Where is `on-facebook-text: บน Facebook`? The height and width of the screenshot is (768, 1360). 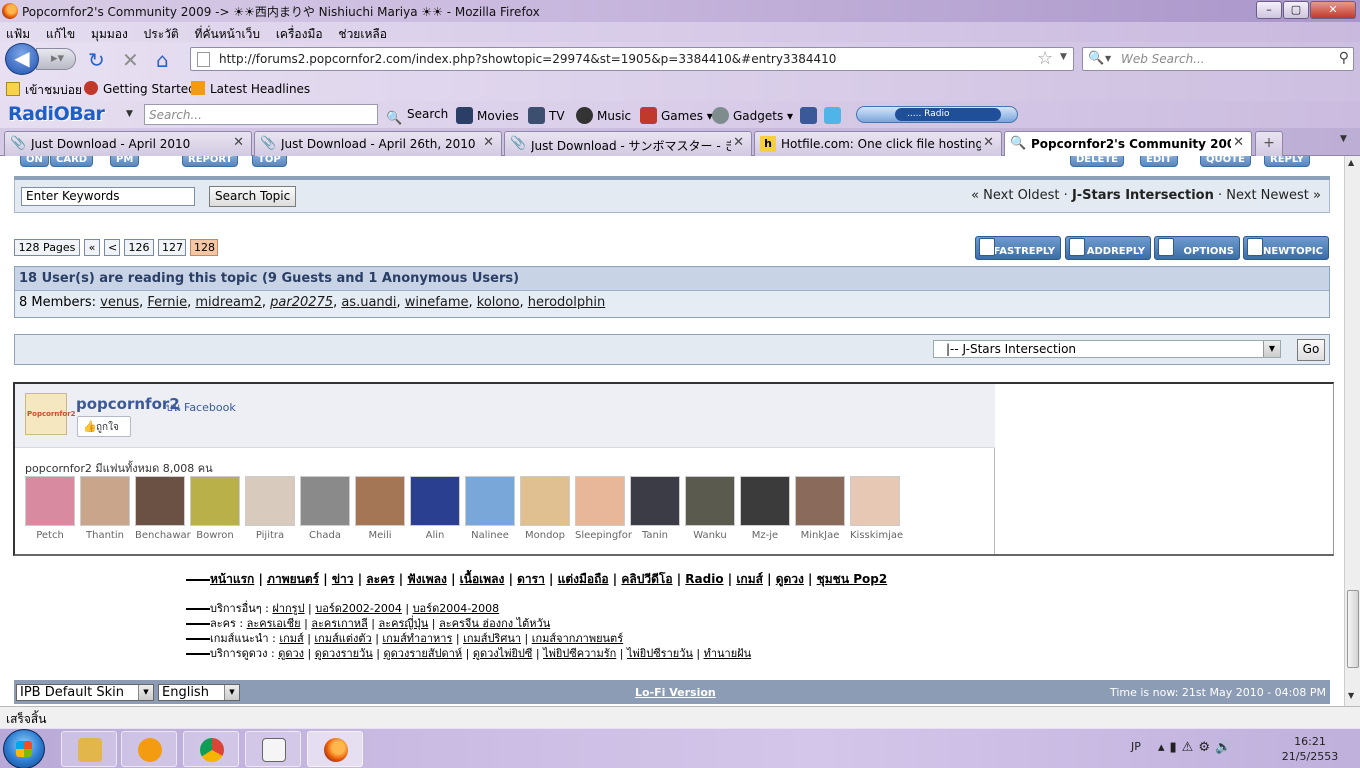
on-facebook-text: บน Facebook is located at coordinates (201, 407).